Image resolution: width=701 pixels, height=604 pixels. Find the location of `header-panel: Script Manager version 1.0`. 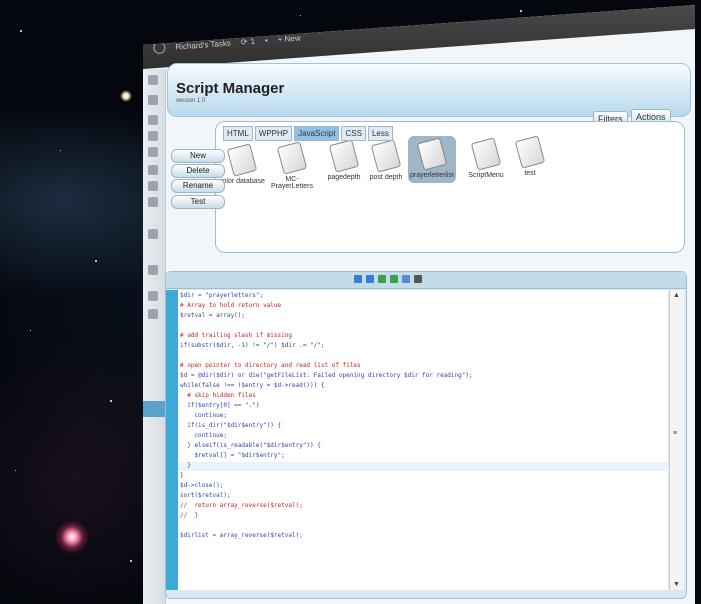

header-panel: Script Manager version 1.0 is located at coordinates (429, 90).